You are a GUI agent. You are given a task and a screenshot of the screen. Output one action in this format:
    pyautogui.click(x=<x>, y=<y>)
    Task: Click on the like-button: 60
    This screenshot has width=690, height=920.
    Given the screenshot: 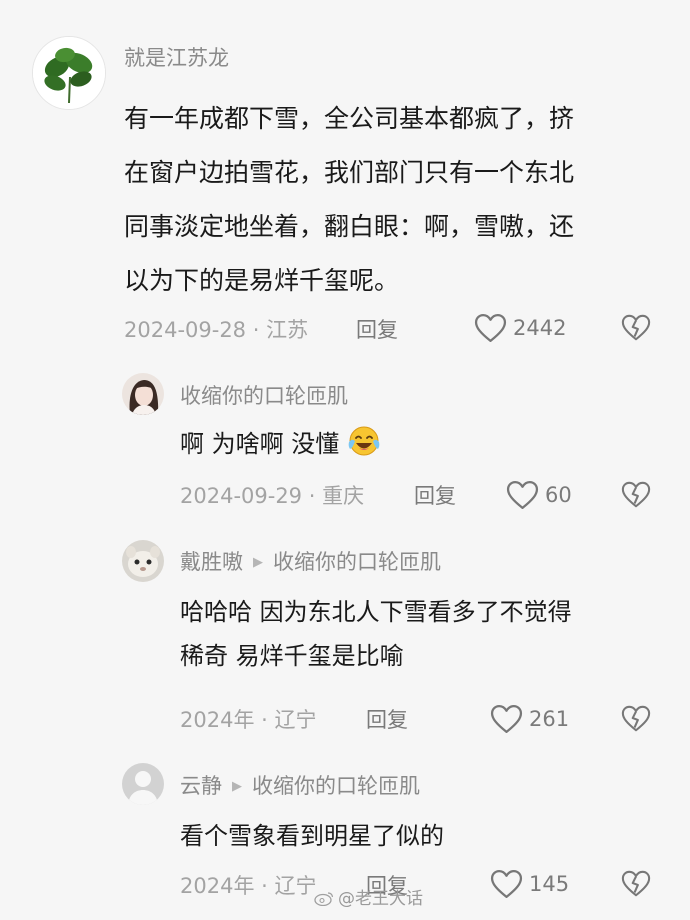 What is the action you would take?
    pyautogui.click(x=539, y=495)
    